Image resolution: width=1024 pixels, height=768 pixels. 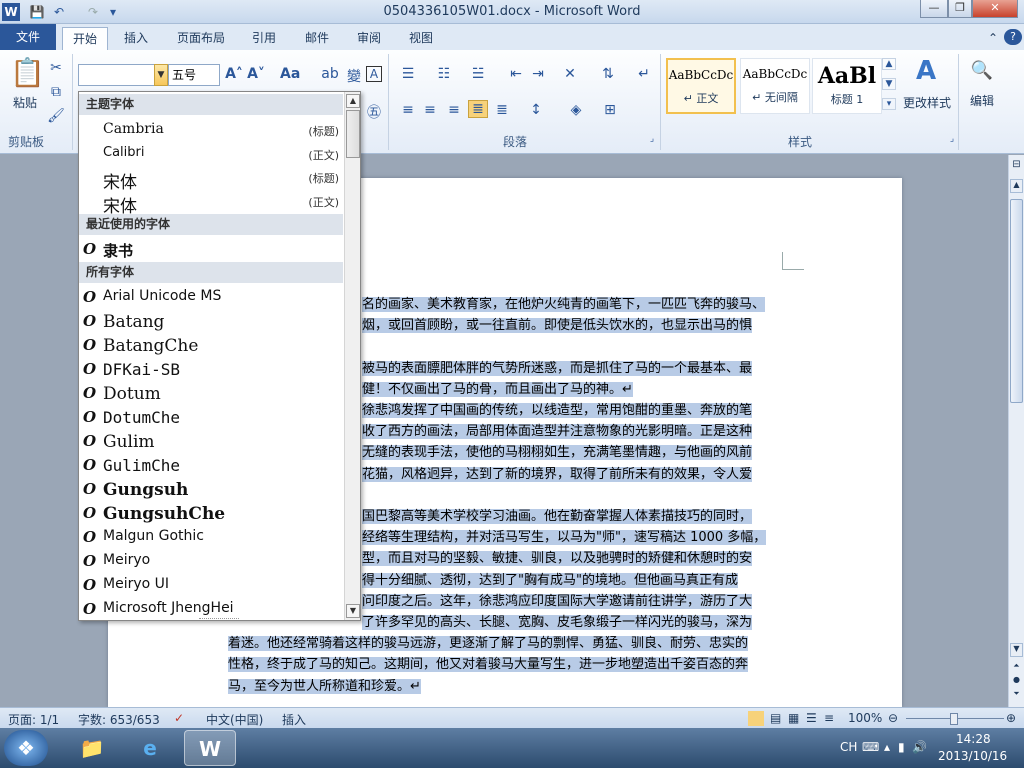 What do you see at coordinates (538, 74) in the screenshot?
I see `increase-indent-icon: ⇥` at bounding box center [538, 74].